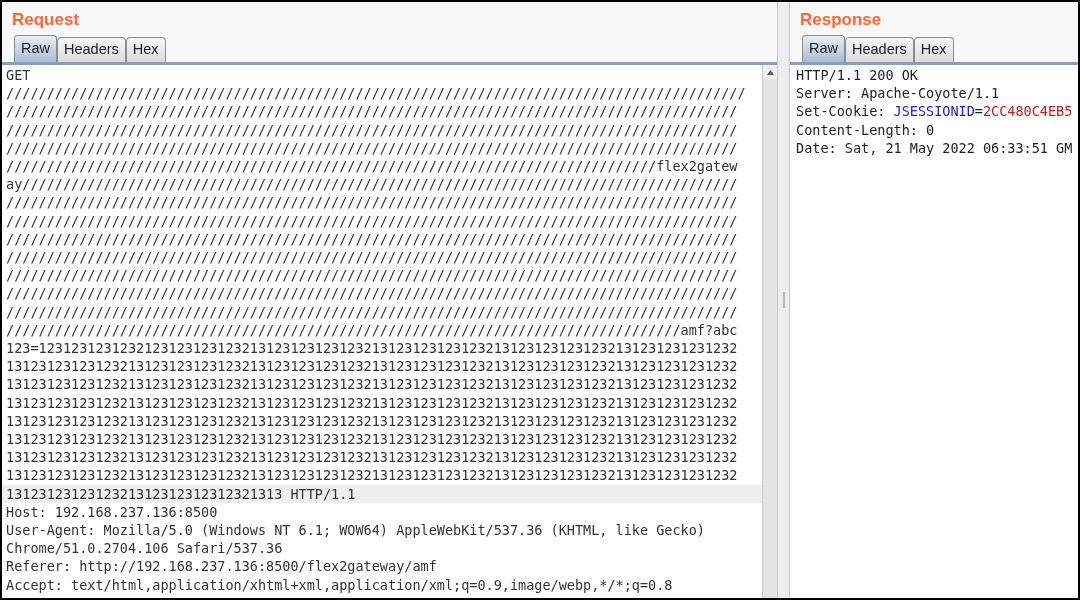 The height and width of the screenshot is (600, 1080). Describe the element at coordinates (865, 129) in the screenshot. I see `code-text: Content-Length: 0` at that location.